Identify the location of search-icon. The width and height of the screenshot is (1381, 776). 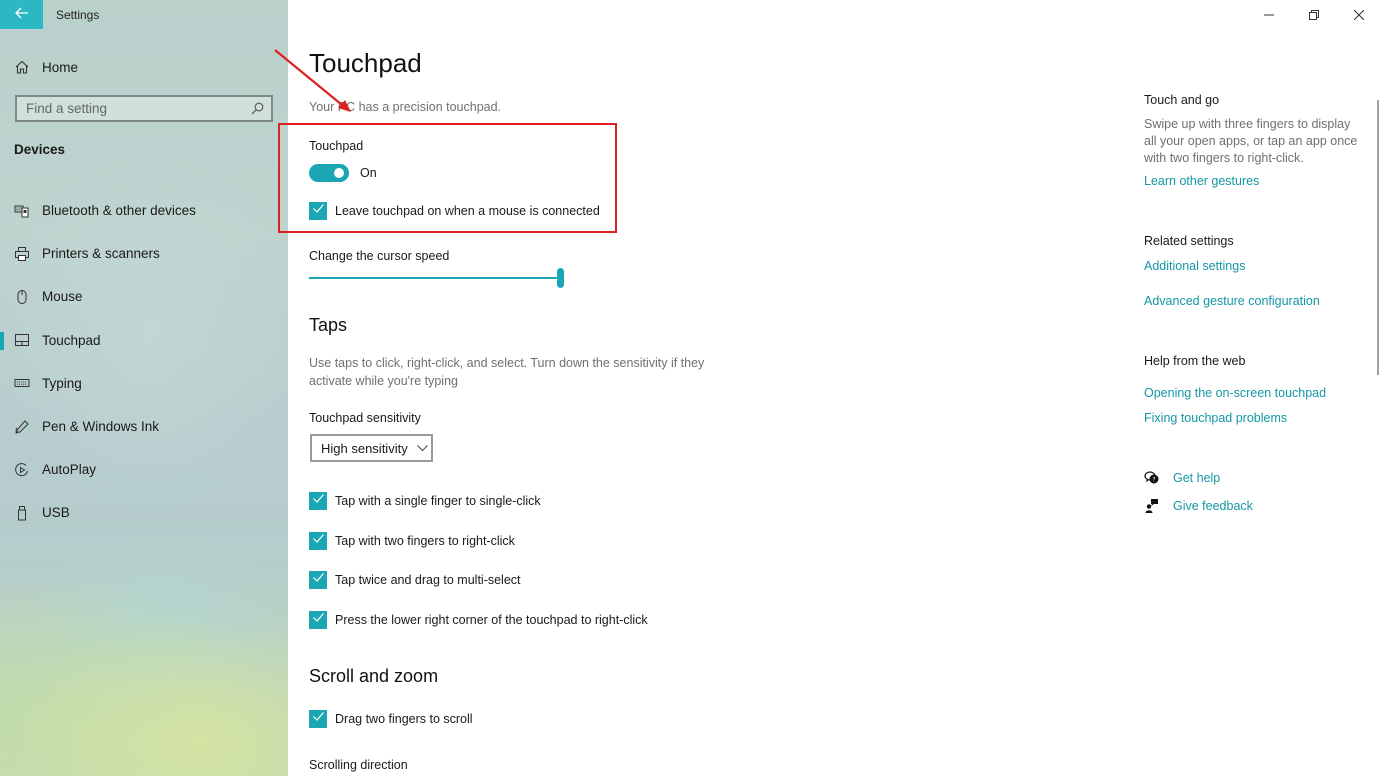
(257, 108).